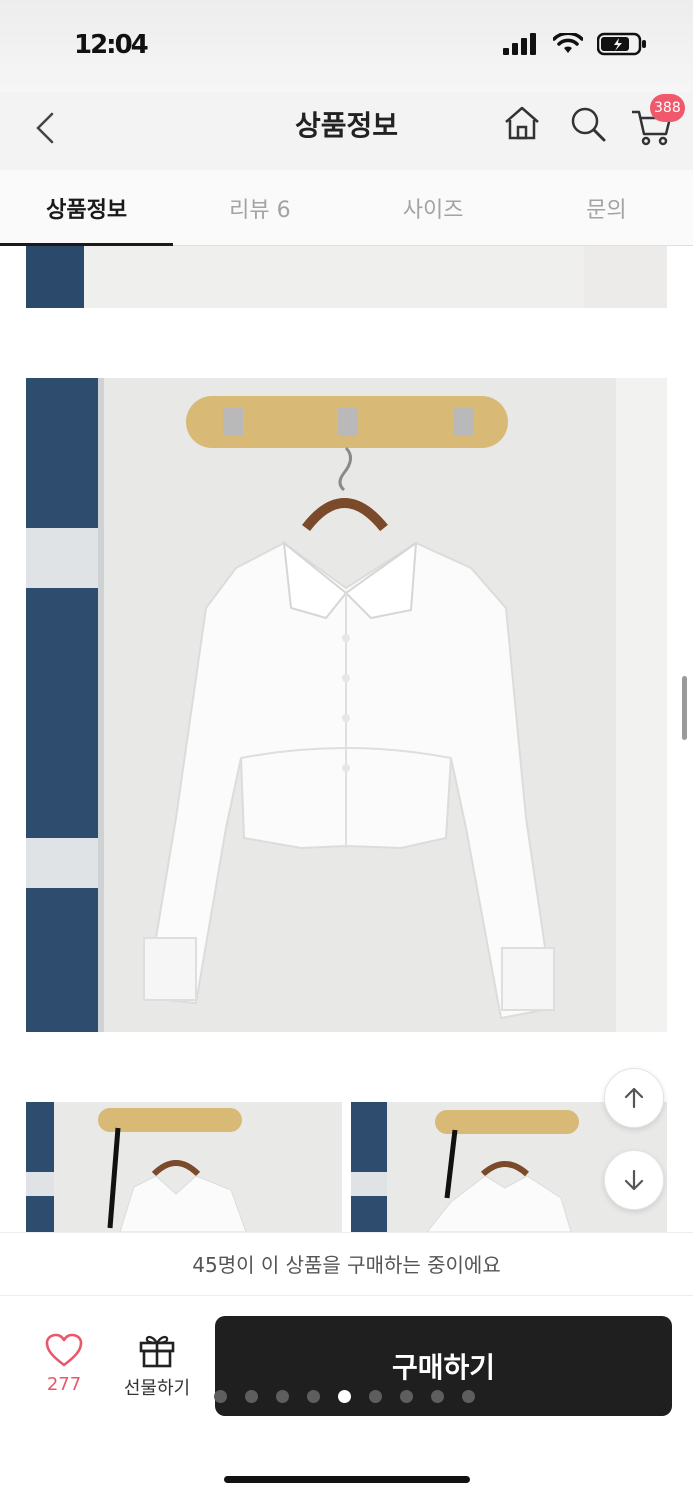  I want to click on tab-size: 사이즈, so click(433, 207).